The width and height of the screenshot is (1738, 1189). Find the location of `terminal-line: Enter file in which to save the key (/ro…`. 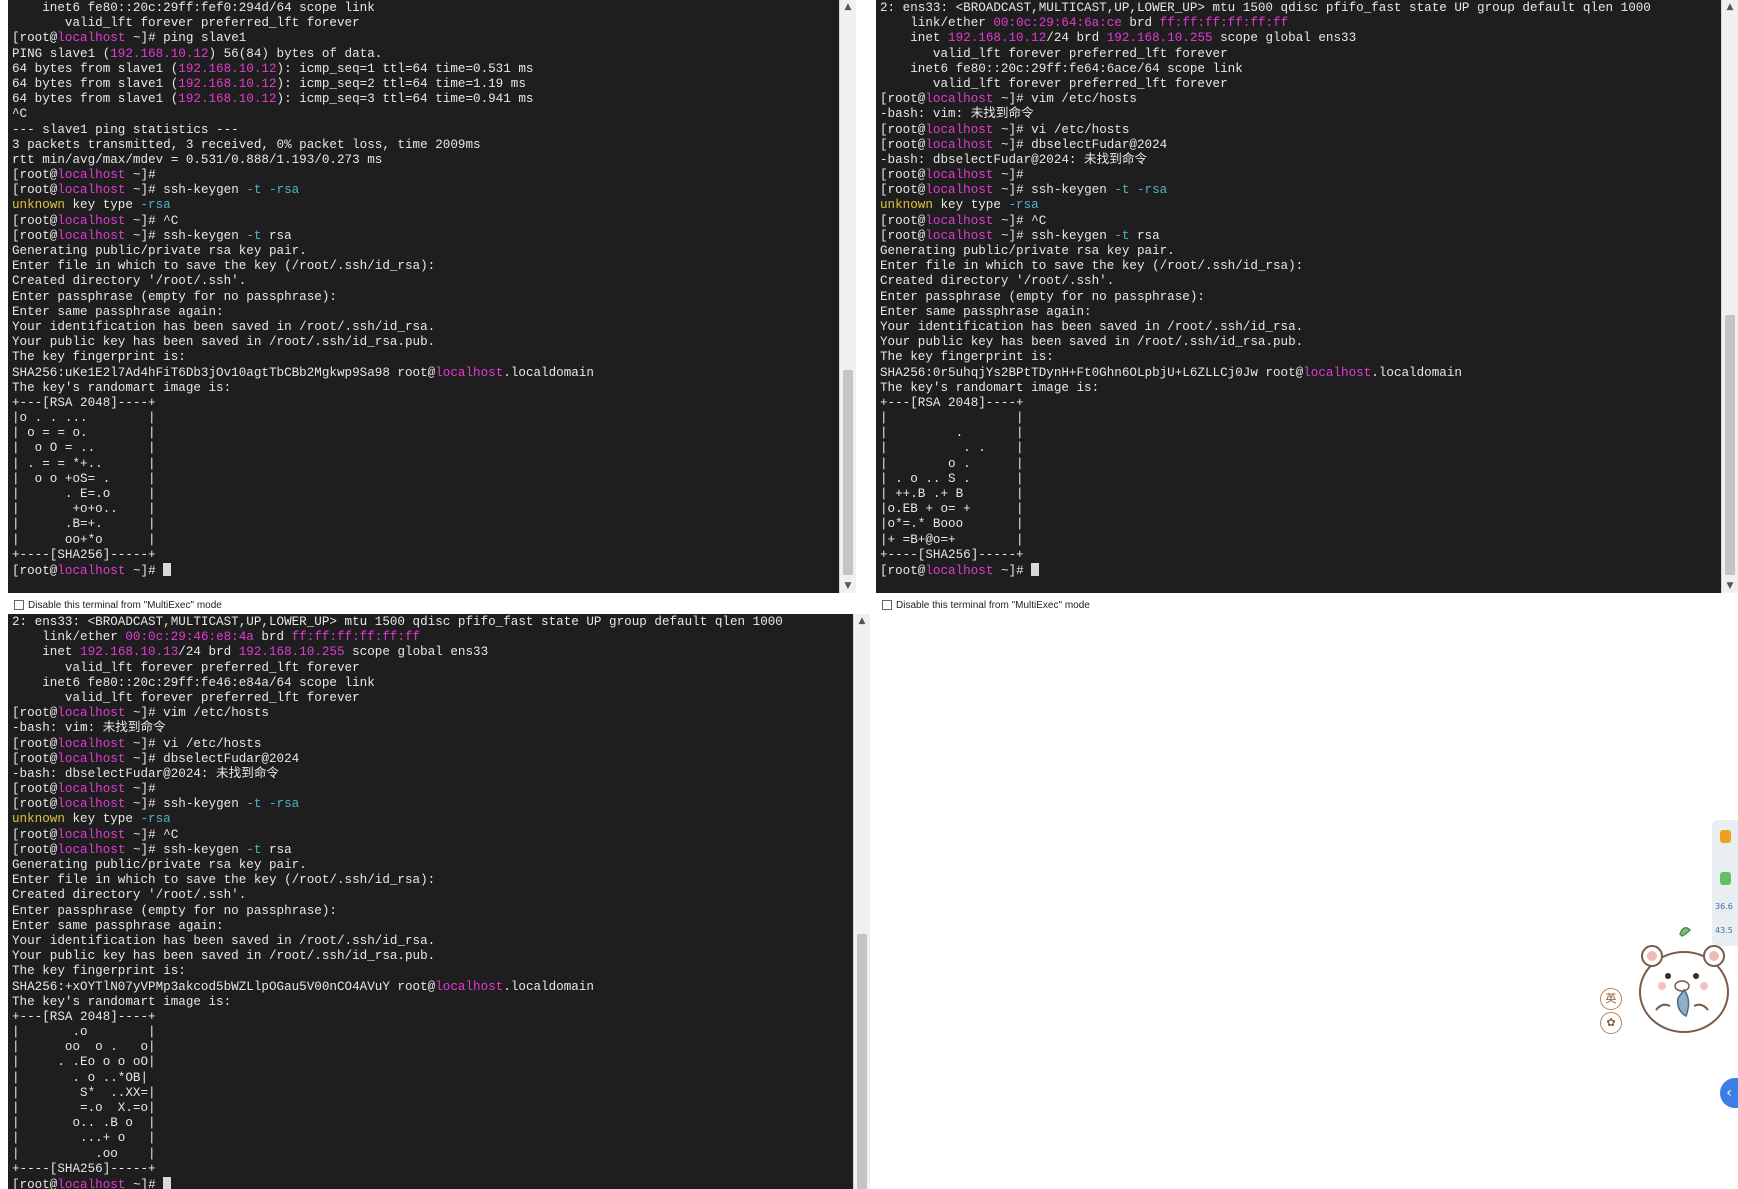

terminal-line: Enter file in which to save the key (/ro… is located at coordinates (1299, 266).